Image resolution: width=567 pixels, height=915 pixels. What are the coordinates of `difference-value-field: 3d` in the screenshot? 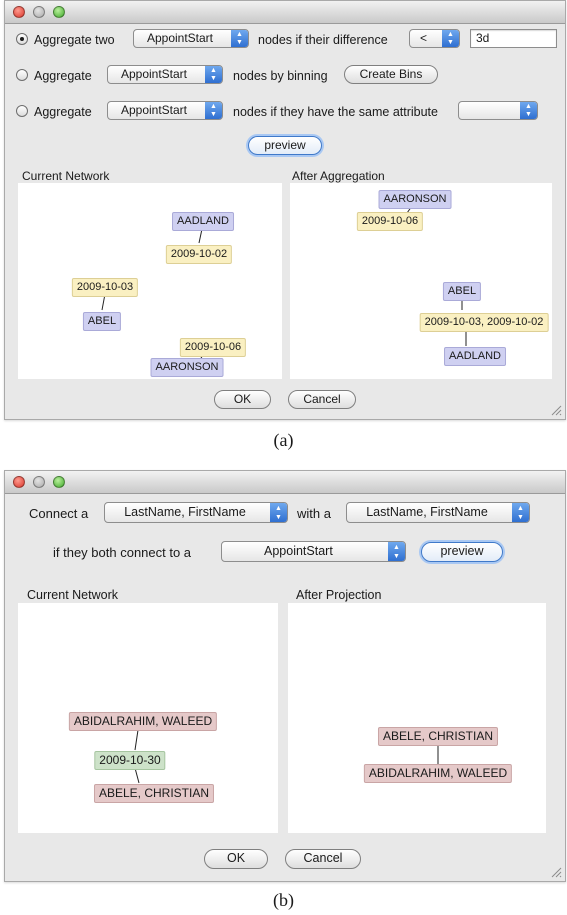 It's located at (513, 38).